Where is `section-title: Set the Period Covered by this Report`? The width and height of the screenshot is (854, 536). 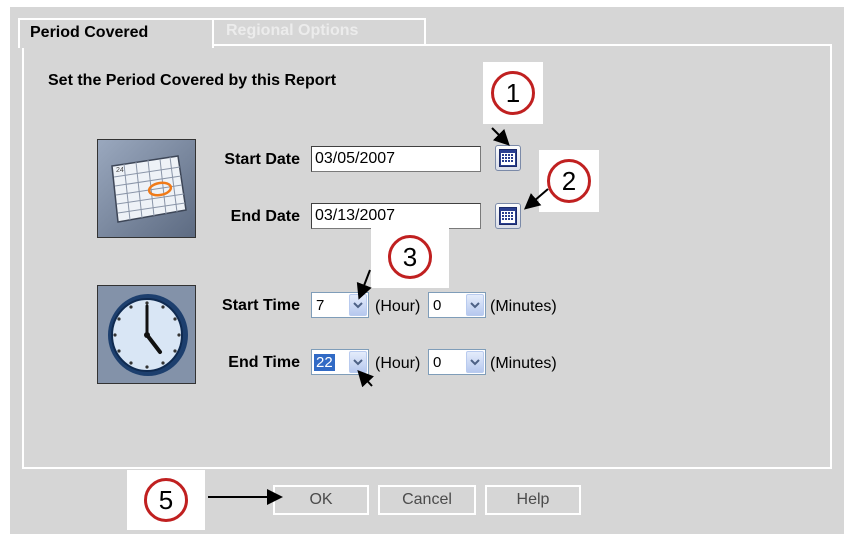
section-title: Set the Period Covered by this Report is located at coordinates (192, 80).